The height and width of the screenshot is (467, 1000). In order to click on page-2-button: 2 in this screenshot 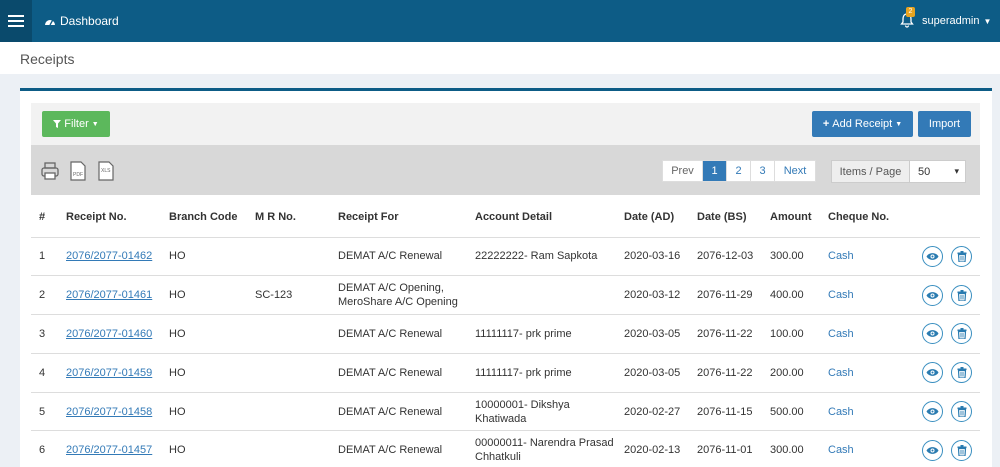, I will do `click(739, 171)`.